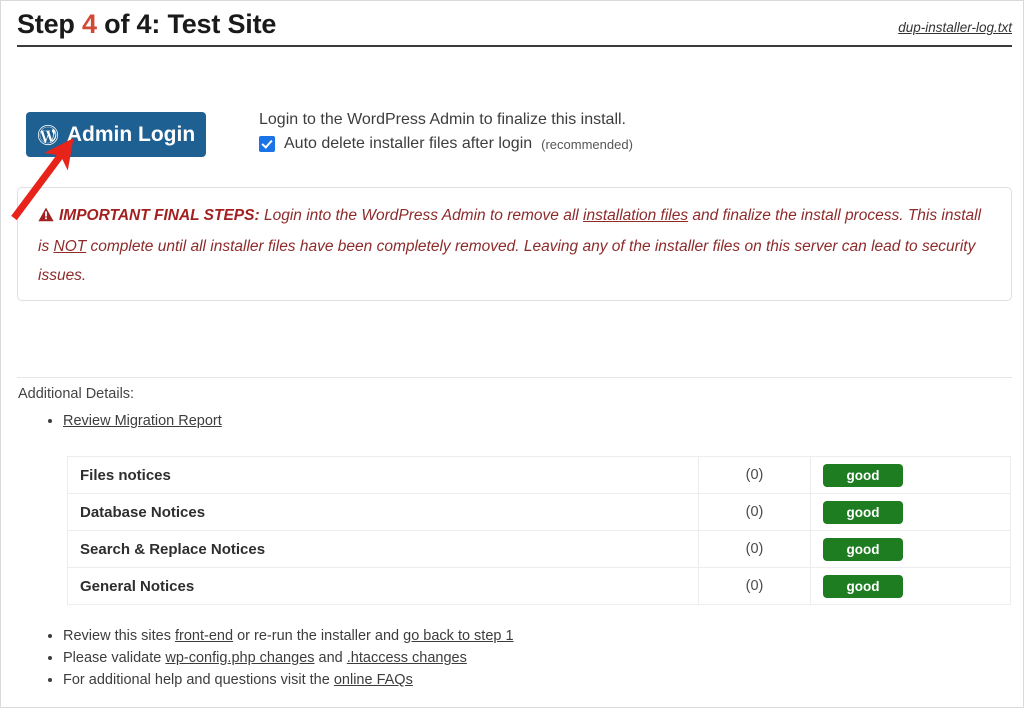 This screenshot has width=1024, height=708. I want to click on wp-config-changes-link: wp-config.php changes, so click(239, 658).